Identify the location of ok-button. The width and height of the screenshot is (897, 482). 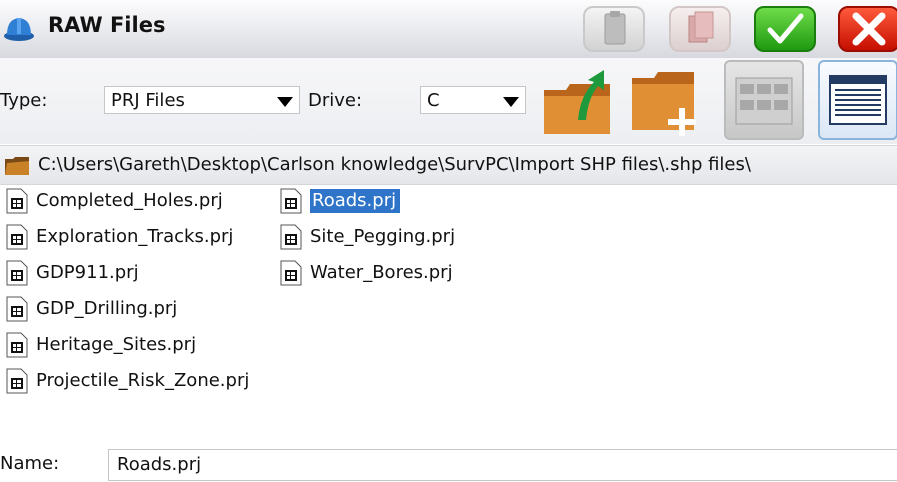
(785, 29).